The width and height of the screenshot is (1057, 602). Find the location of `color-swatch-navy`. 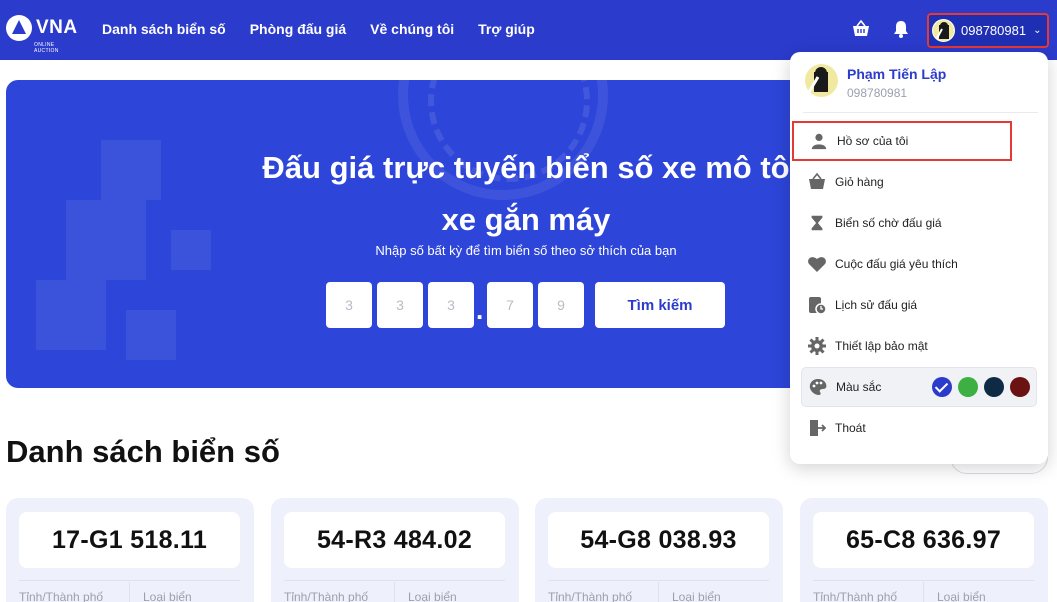

color-swatch-navy is located at coordinates (994, 387).